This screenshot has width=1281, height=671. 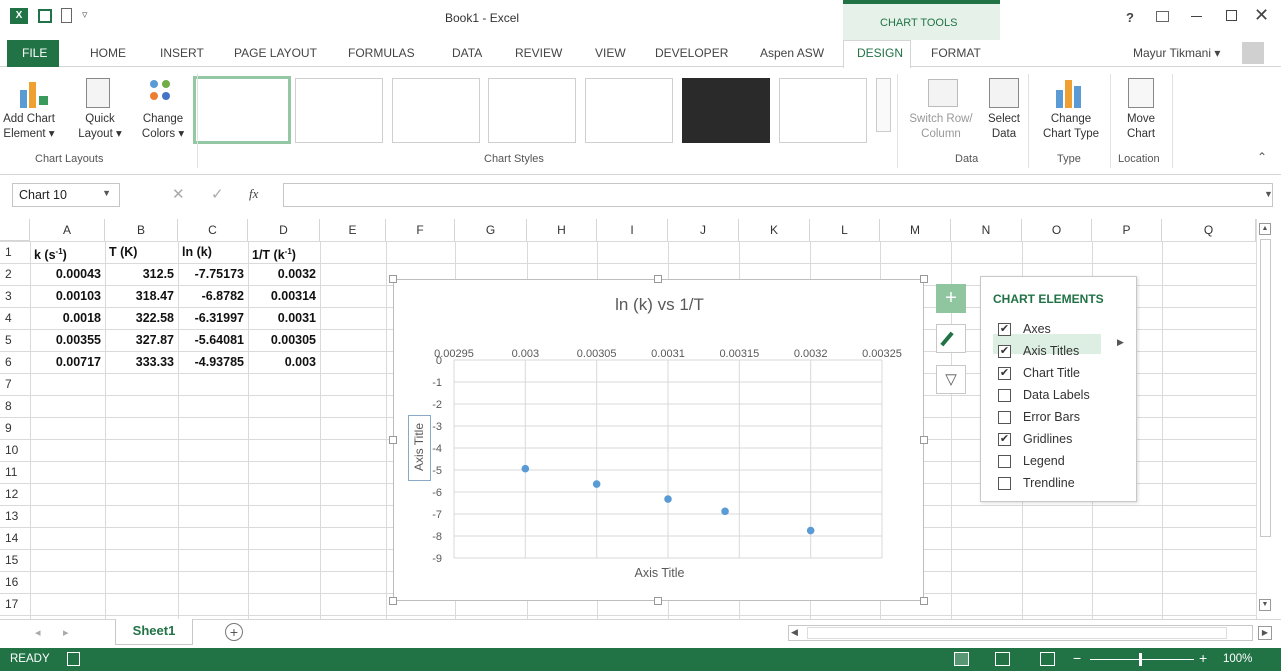 What do you see at coordinates (1047, 439) in the screenshot?
I see `label-gridlines: Gridlines` at bounding box center [1047, 439].